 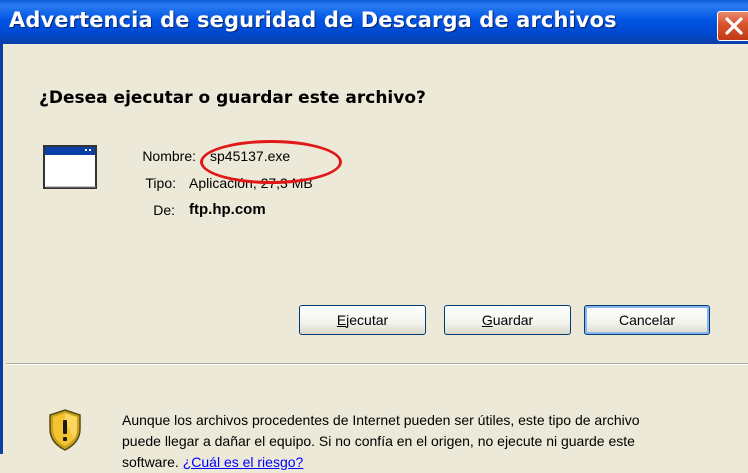 I want to click on risk-link: ¿Cuál es el riesgo?, so click(x=243, y=462).